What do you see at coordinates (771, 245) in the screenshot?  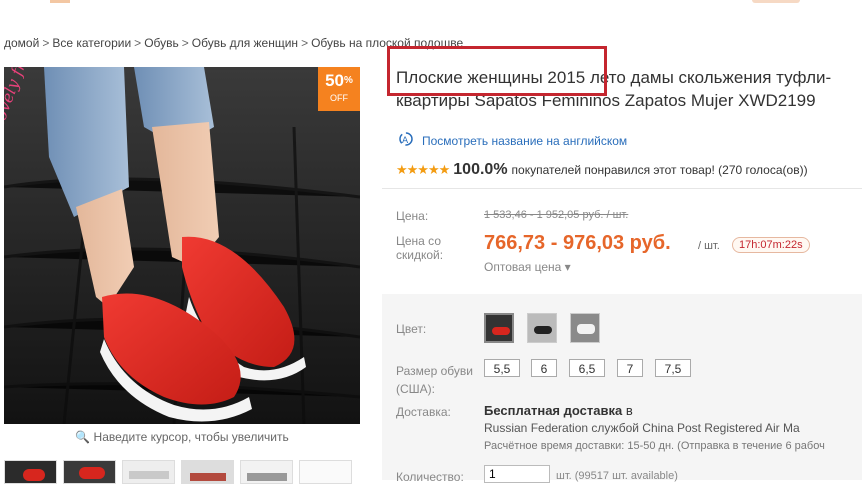 I see `countdown-timer: 17h:07m:22s` at bounding box center [771, 245].